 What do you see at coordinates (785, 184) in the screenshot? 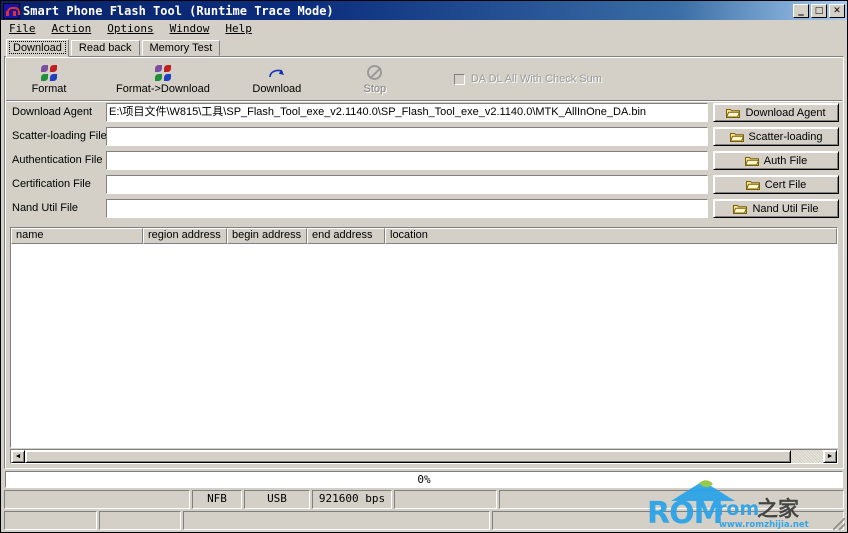
I see `cert-file-browse-label: Cert File` at bounding box center [785, 184].